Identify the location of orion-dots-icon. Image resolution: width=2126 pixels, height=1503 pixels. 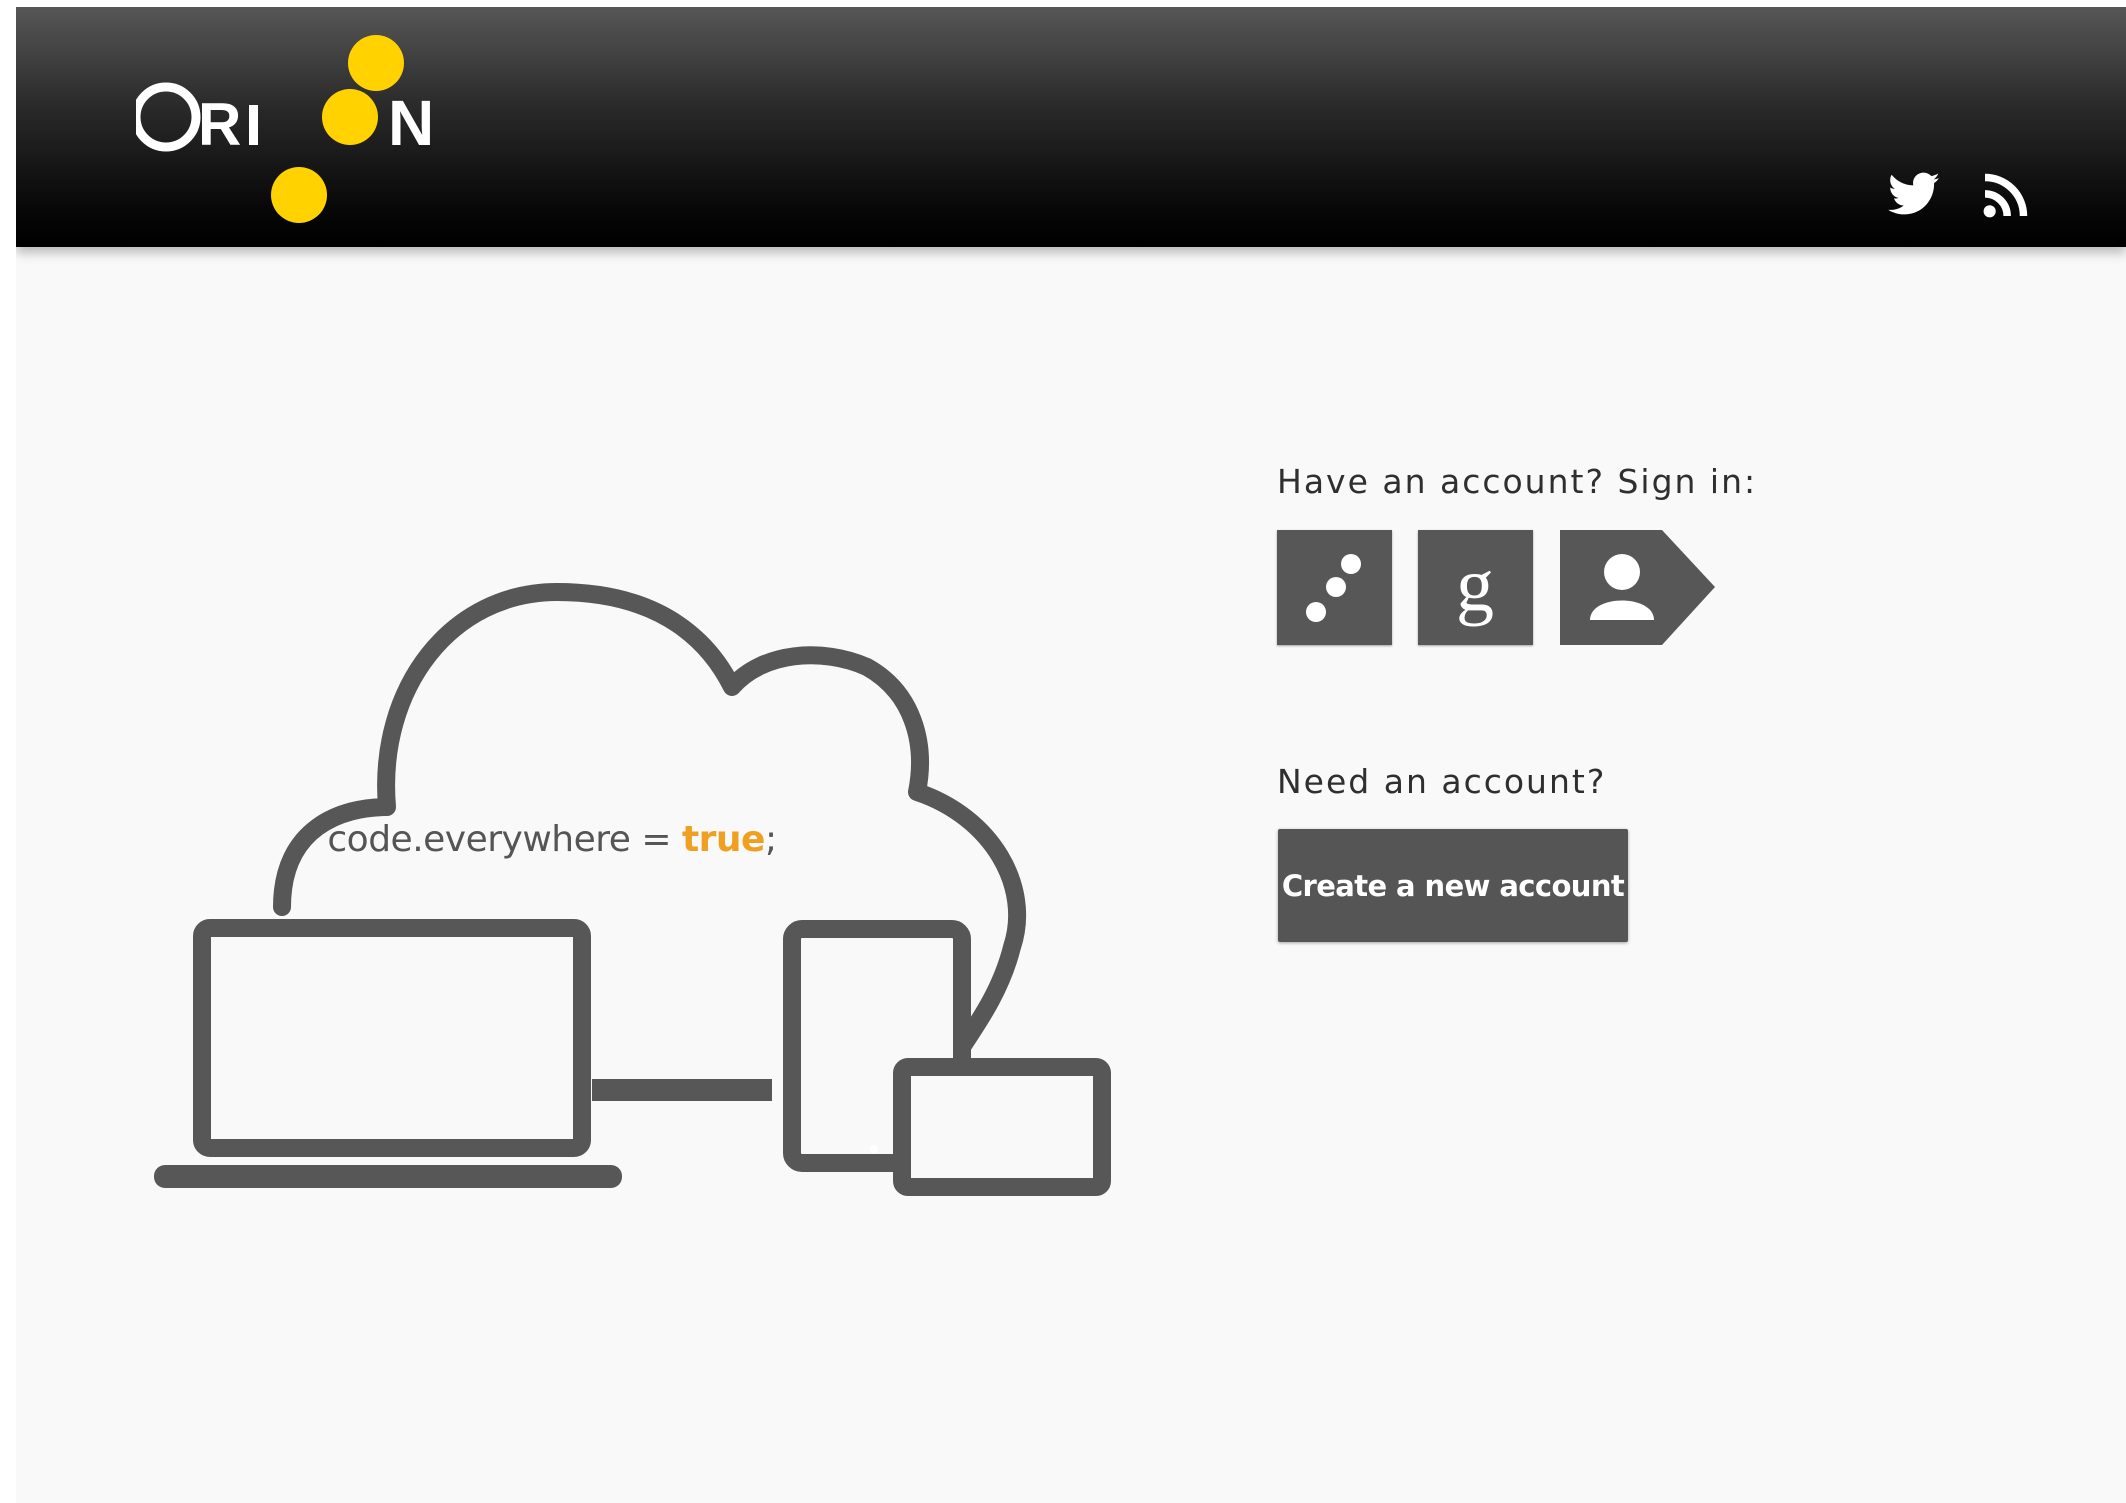
(1333, 588).